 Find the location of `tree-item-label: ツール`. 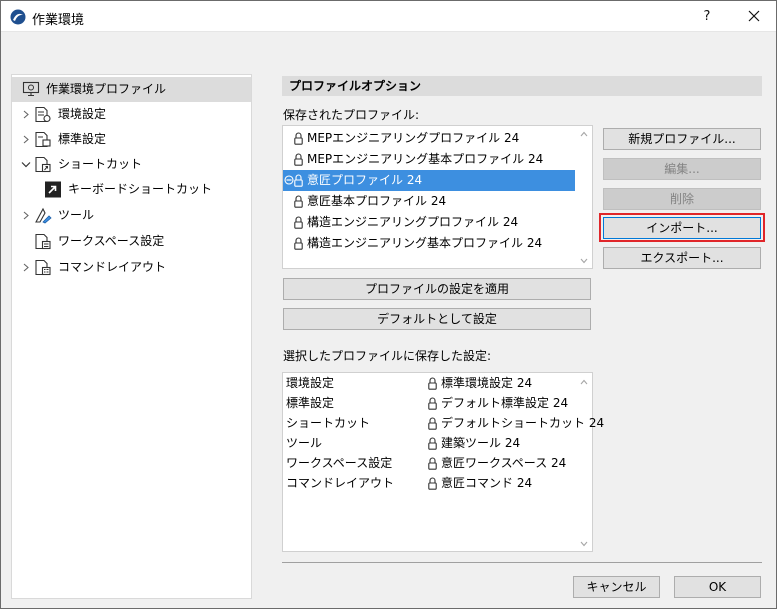

tree-item-label: ツール is located at coordinates (76, 215).